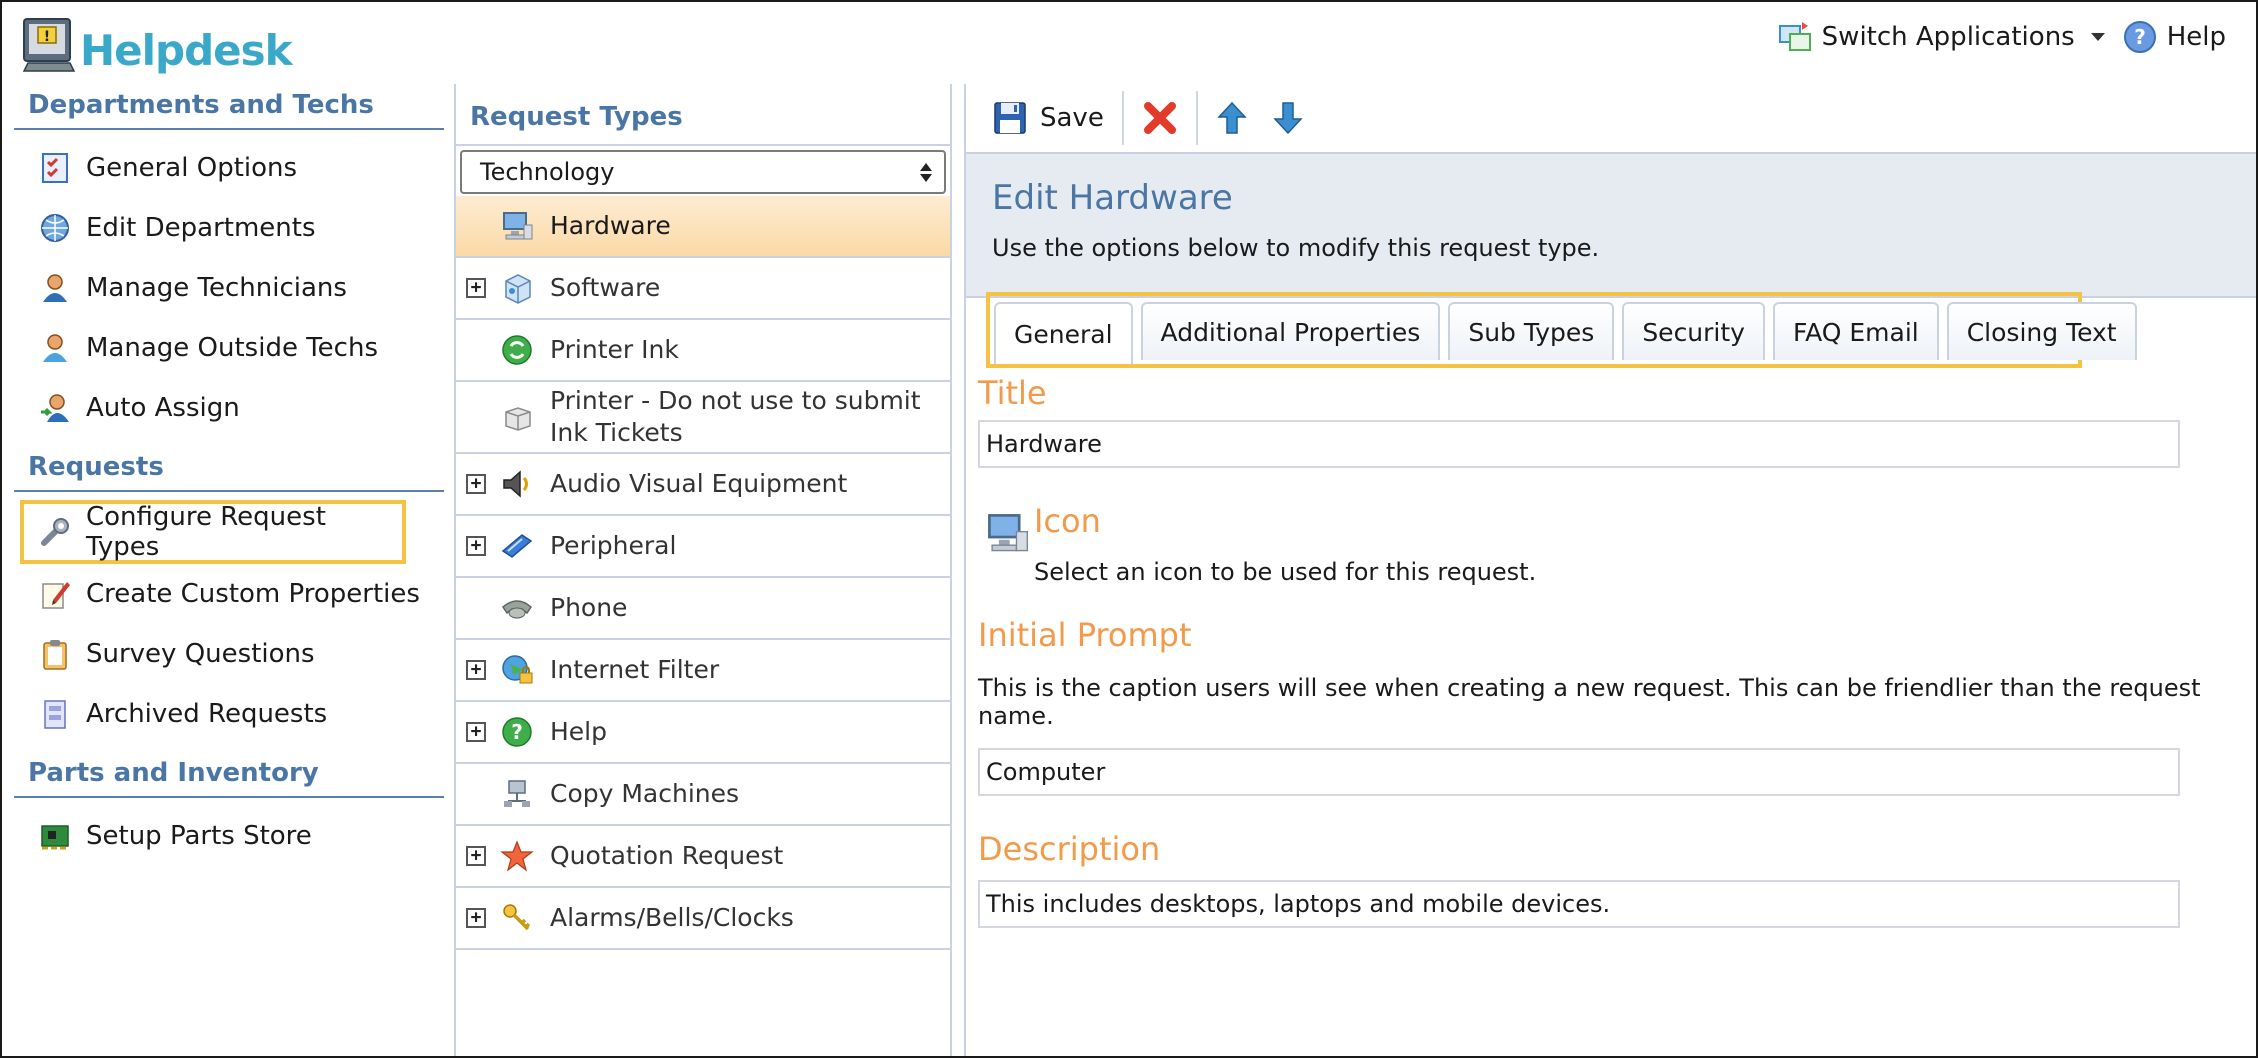  I want to click on request-type-printer-ink: Printer Ink, so click(703, 351).